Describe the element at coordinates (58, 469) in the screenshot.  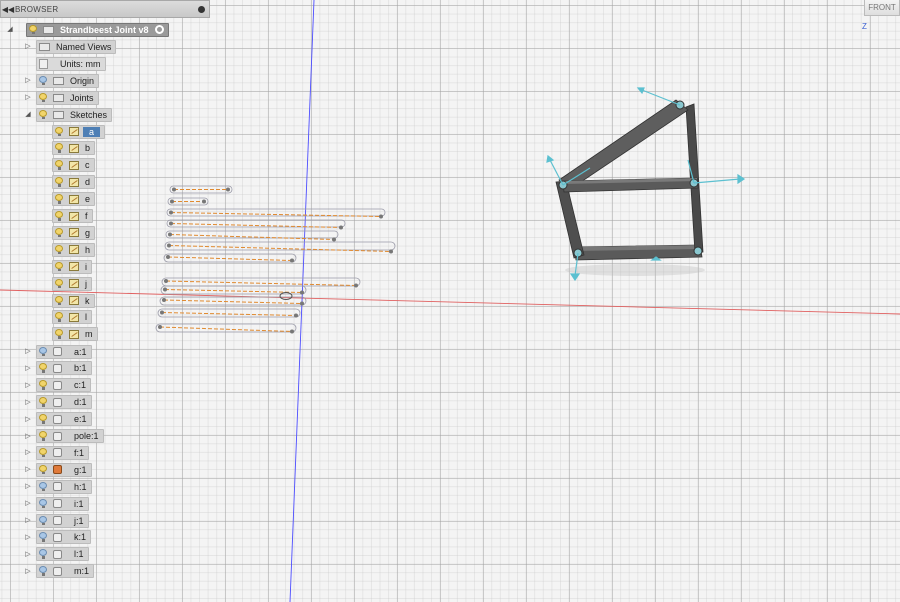
I see `component-item: ▷ g:1` at that location.